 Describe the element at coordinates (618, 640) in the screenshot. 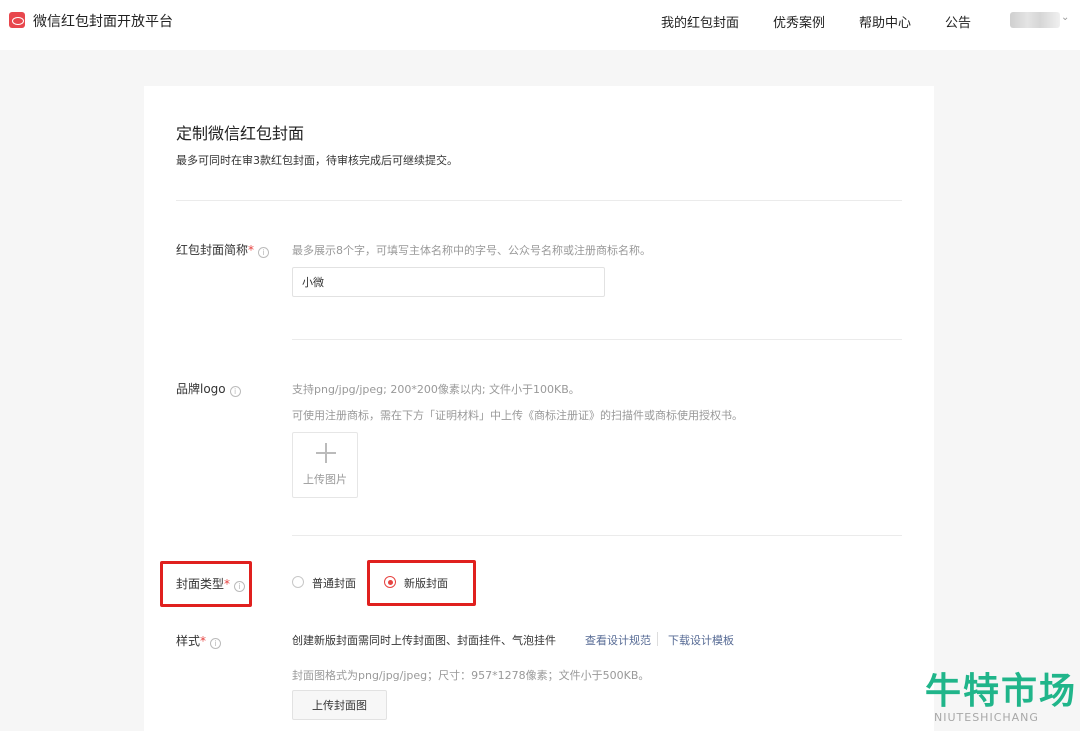

I see `view-design-spec-link: 查看设计规范` at that location.